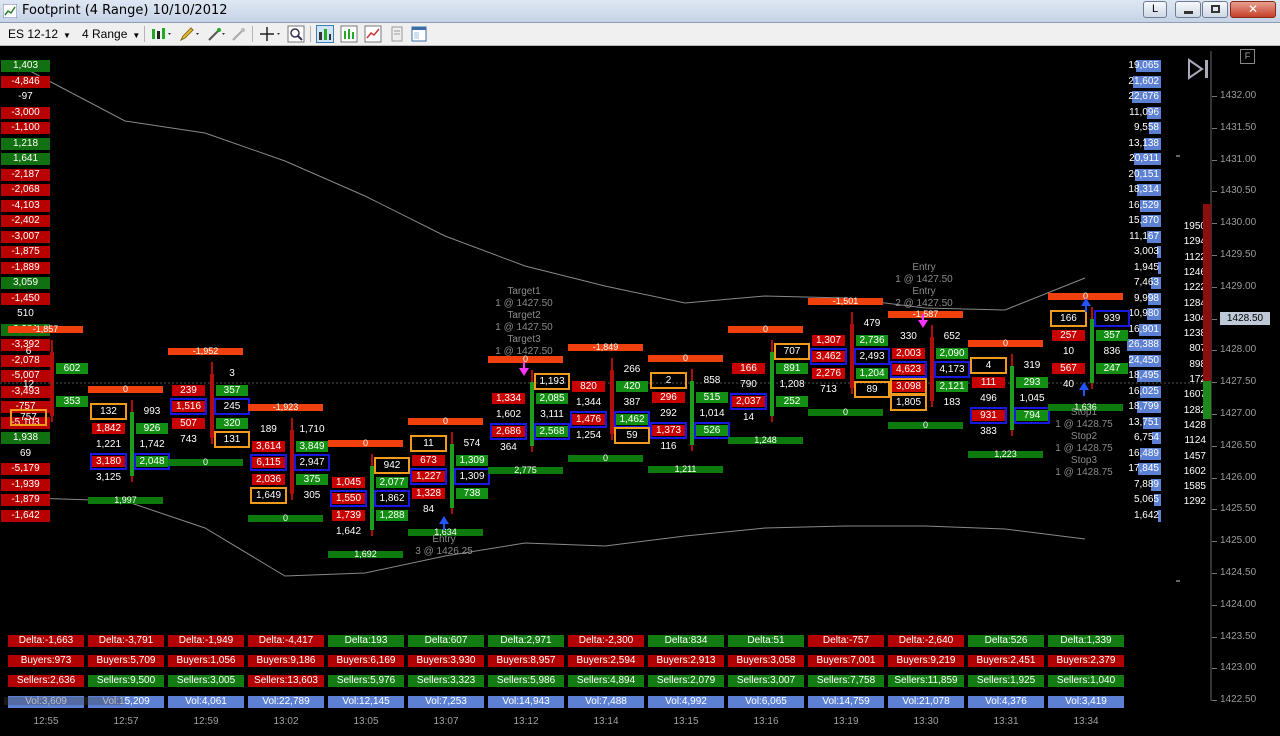 The image size is (1280, 736). I want to click on price-label: 1427.00, so click(1238, 413).